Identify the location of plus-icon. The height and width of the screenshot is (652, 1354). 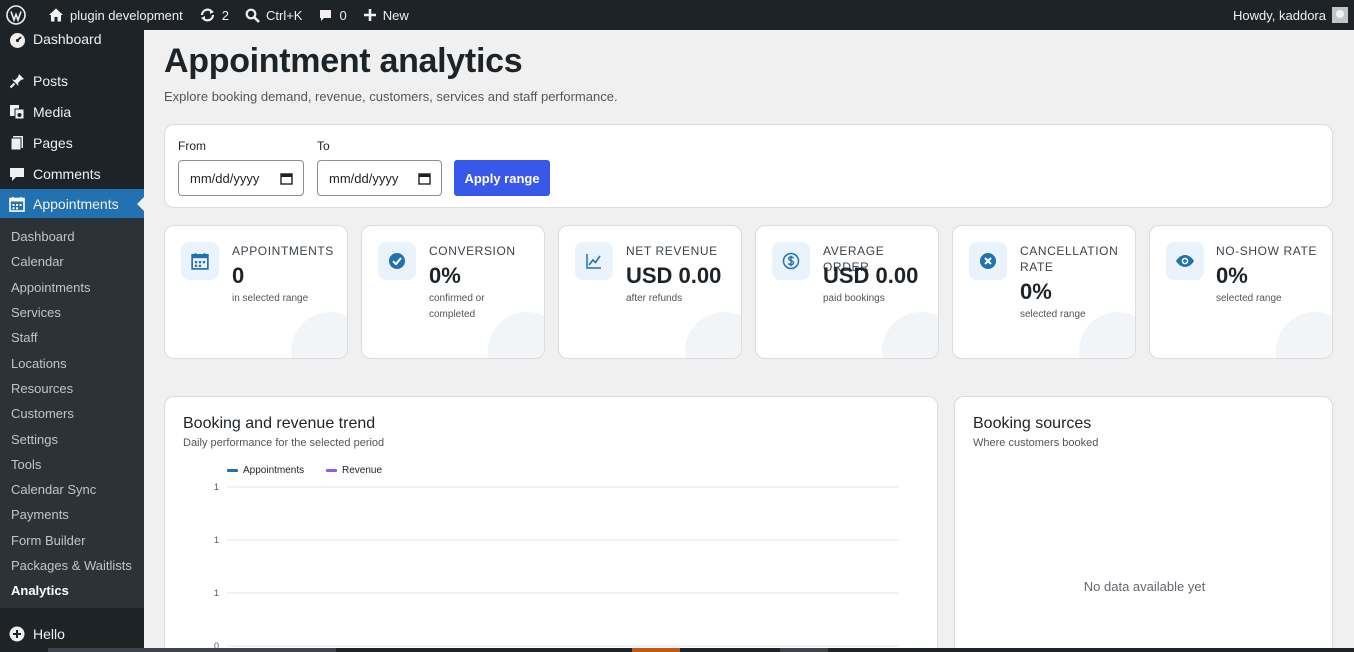
(369, 15).